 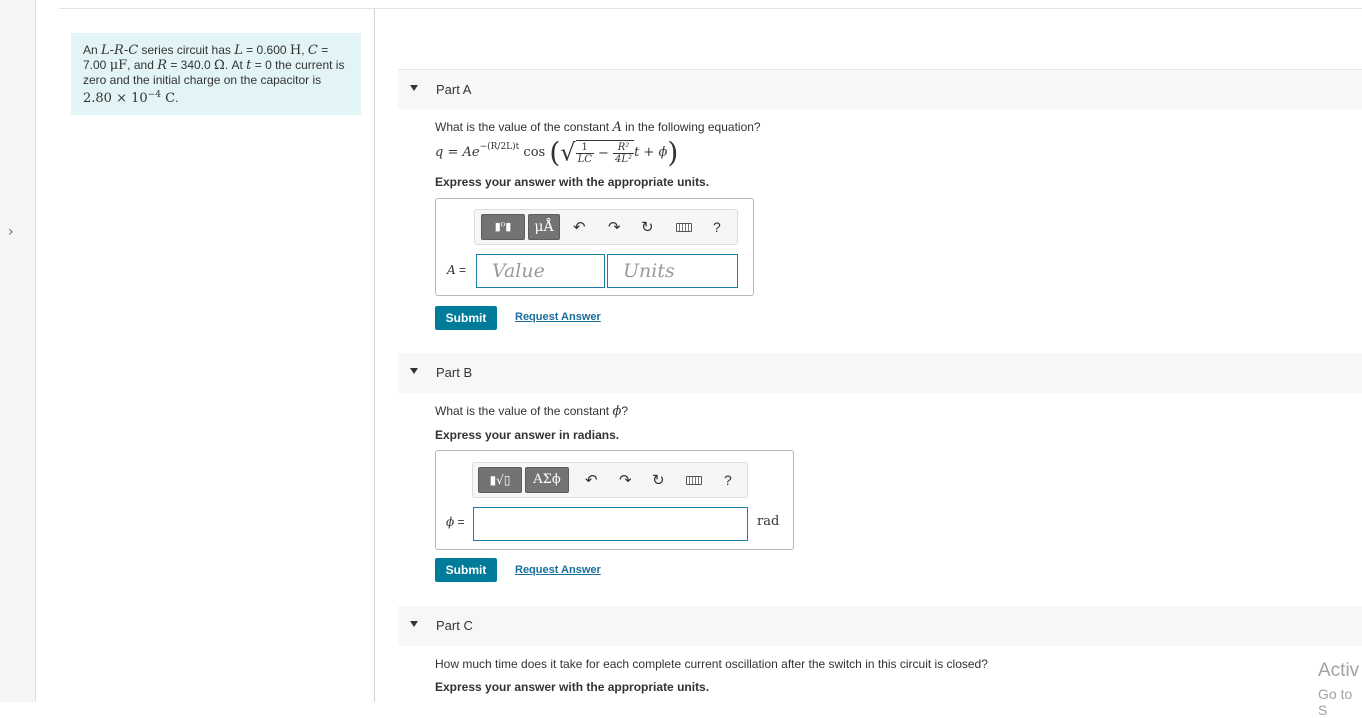 What do you see at coordinates (880, 89) in the screenshot?
I see `part-a-header: Part A` at bounding box center [880, 89].